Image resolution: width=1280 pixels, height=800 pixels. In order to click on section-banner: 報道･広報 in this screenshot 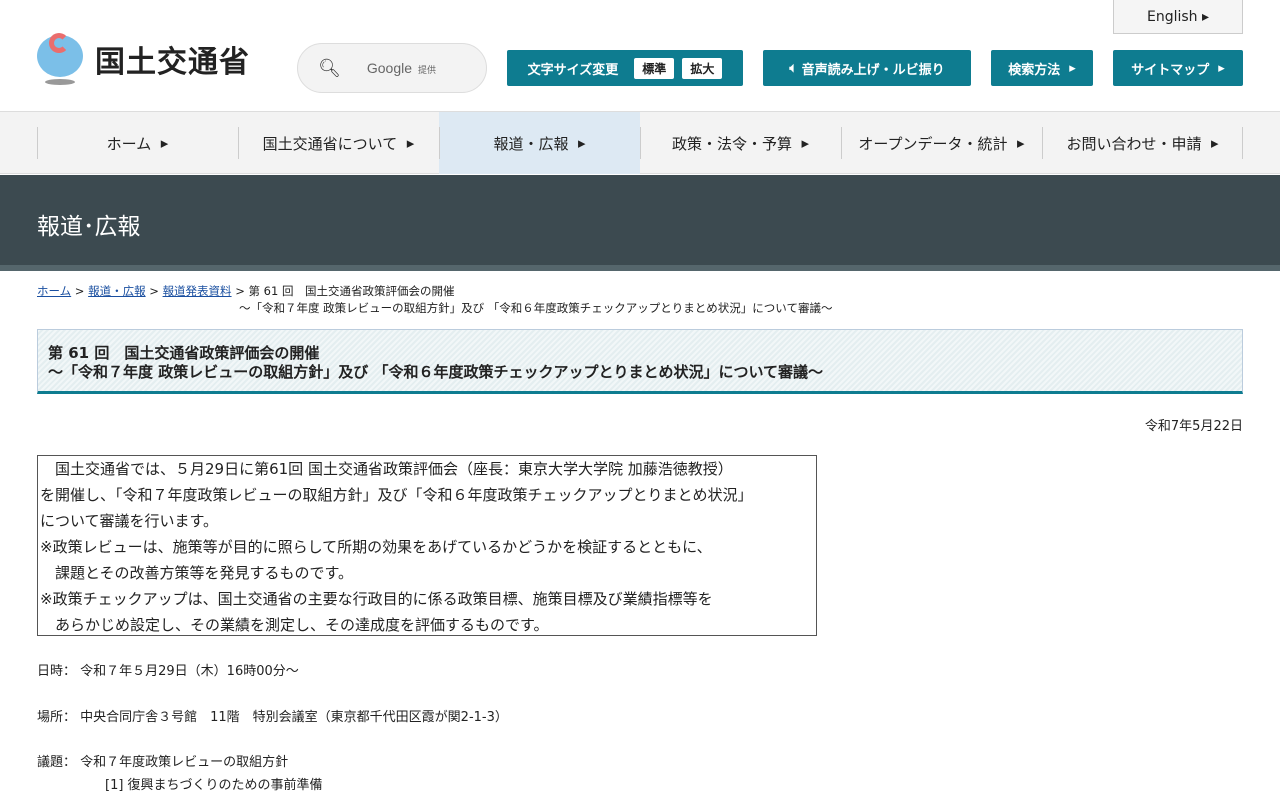, I will do `click(640, 223)`.